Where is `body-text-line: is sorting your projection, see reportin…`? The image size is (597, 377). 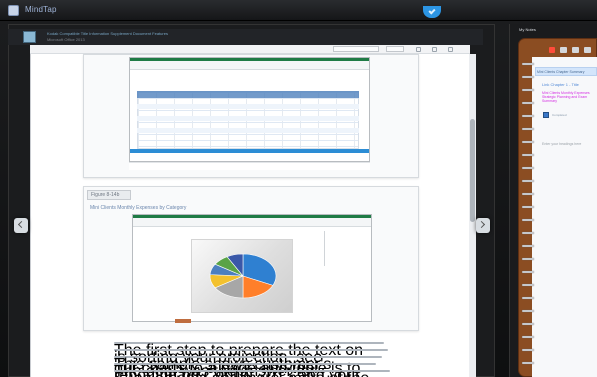
body-text-line: is sorting your projection, see reportin… is located at coordinates (251, 363).